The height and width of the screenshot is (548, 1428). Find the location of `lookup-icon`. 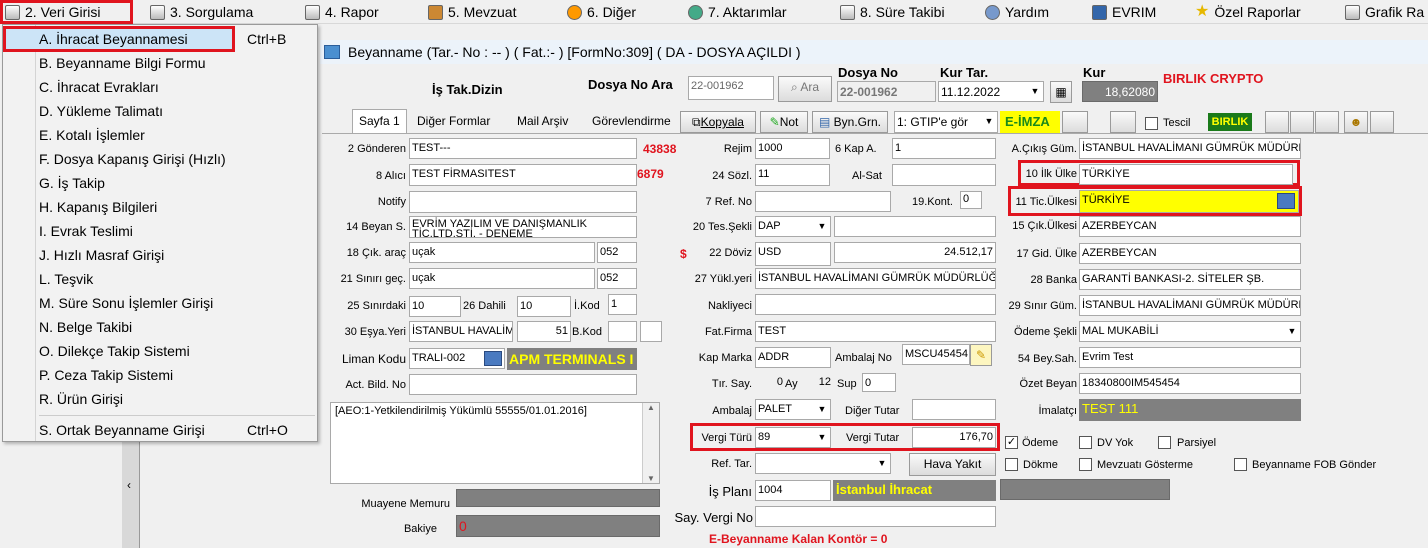

lookup-icon is located at coordinates (1286, 201).